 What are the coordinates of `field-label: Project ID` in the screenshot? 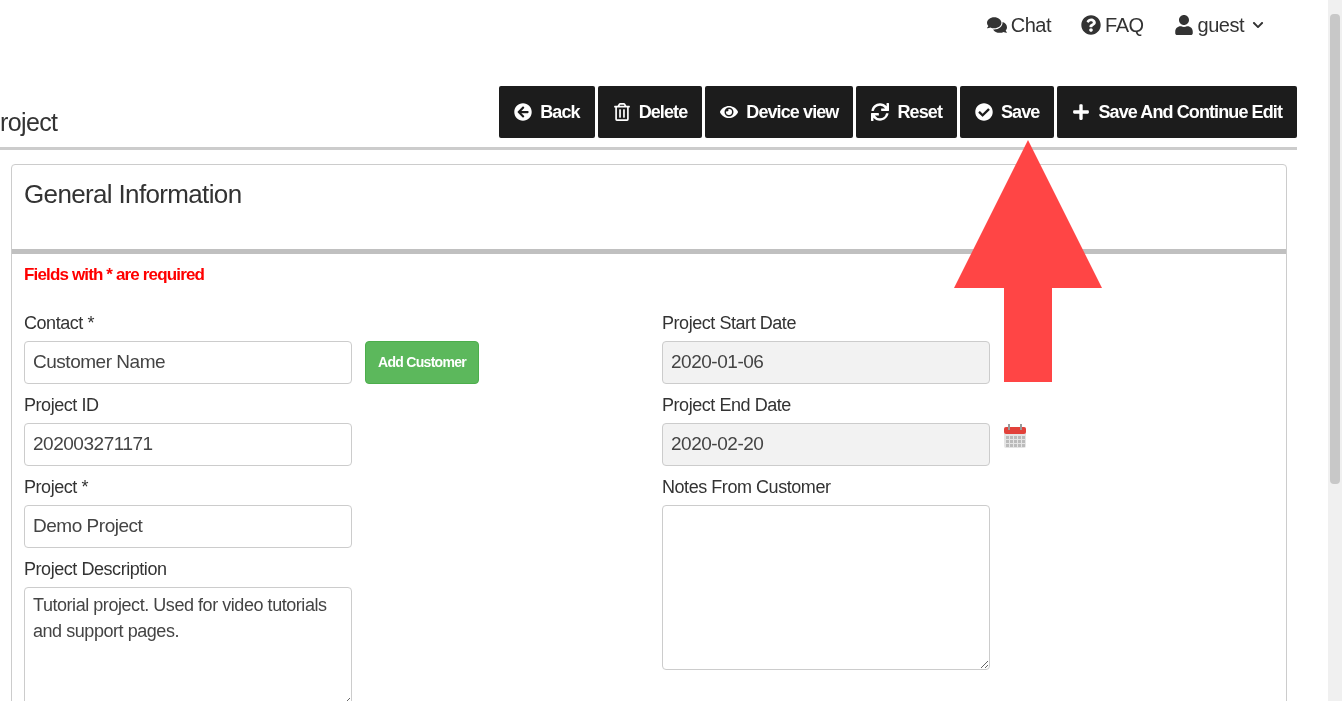 It's located at (62, 405).